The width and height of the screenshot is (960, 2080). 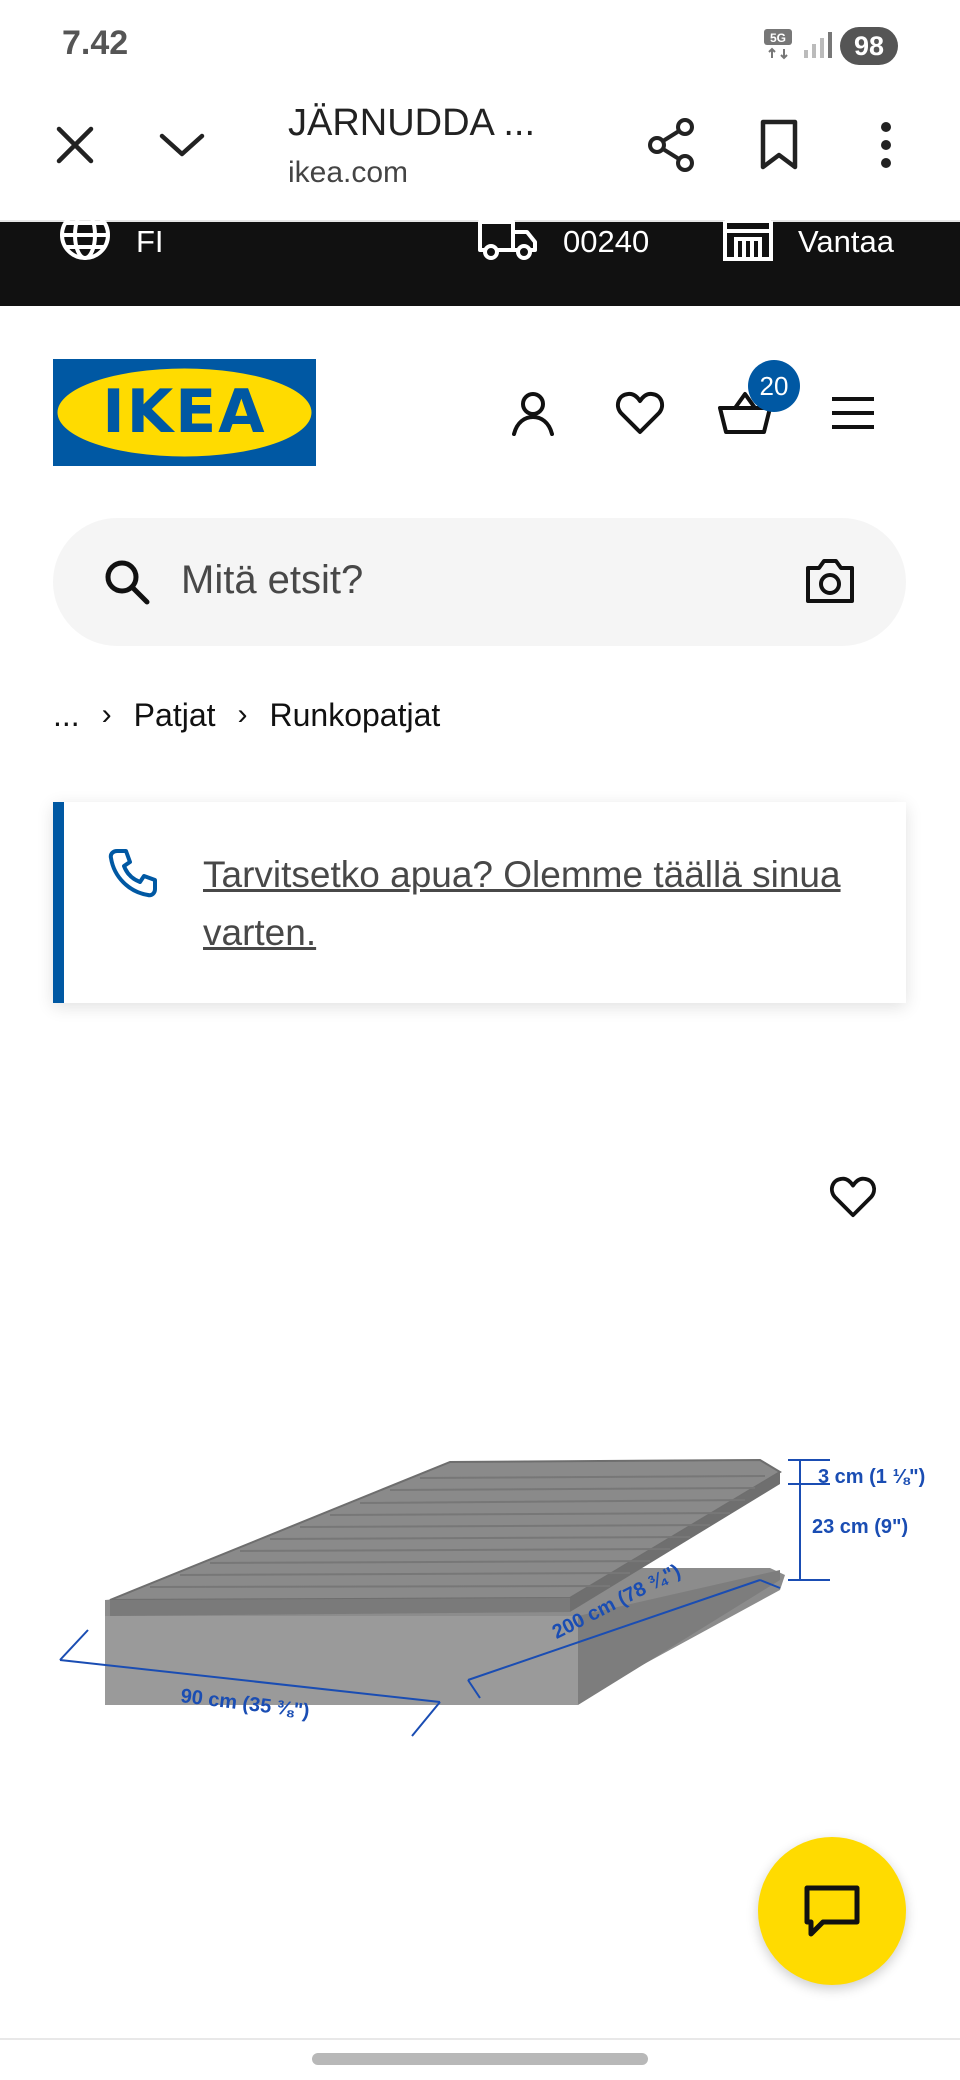 What do you see at coordinates (85, 235) in the screenshot?
I see `globe-icon` at bounding box center [85, 235].